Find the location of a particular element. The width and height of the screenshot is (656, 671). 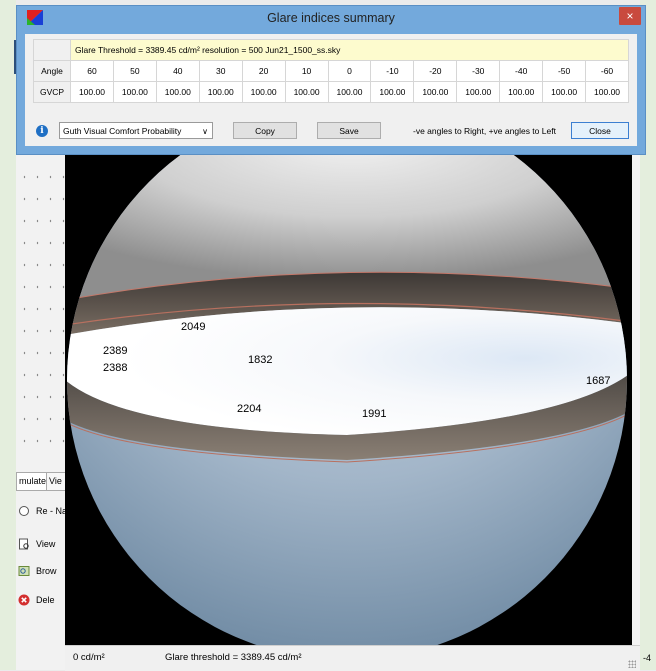

browse-icon is located at coordinates (24, 571).